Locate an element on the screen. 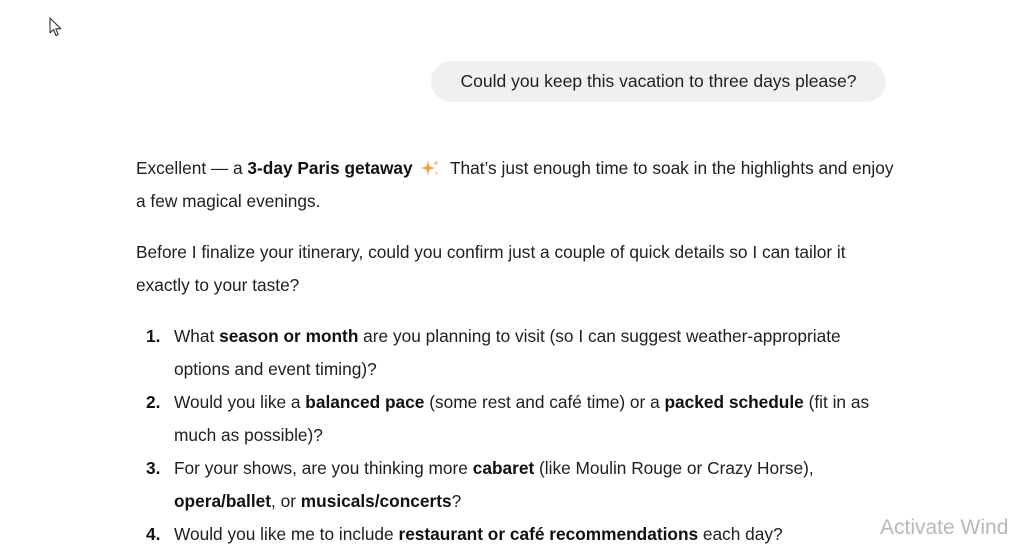 This screenshot has width=1024, height=548. list-item-bold: packed schedule is located at coordinates (734, 402).